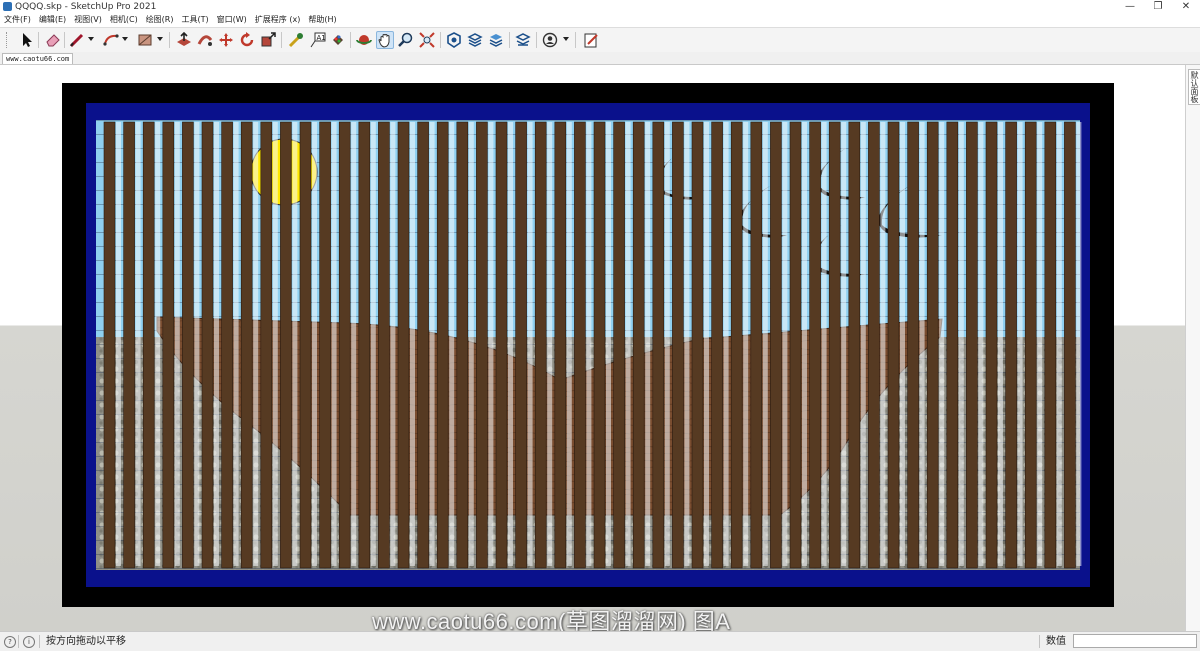 The width and height of the screenshot is (1200, 651). I want to click on restore-button: ❐, so click(1158, 7).